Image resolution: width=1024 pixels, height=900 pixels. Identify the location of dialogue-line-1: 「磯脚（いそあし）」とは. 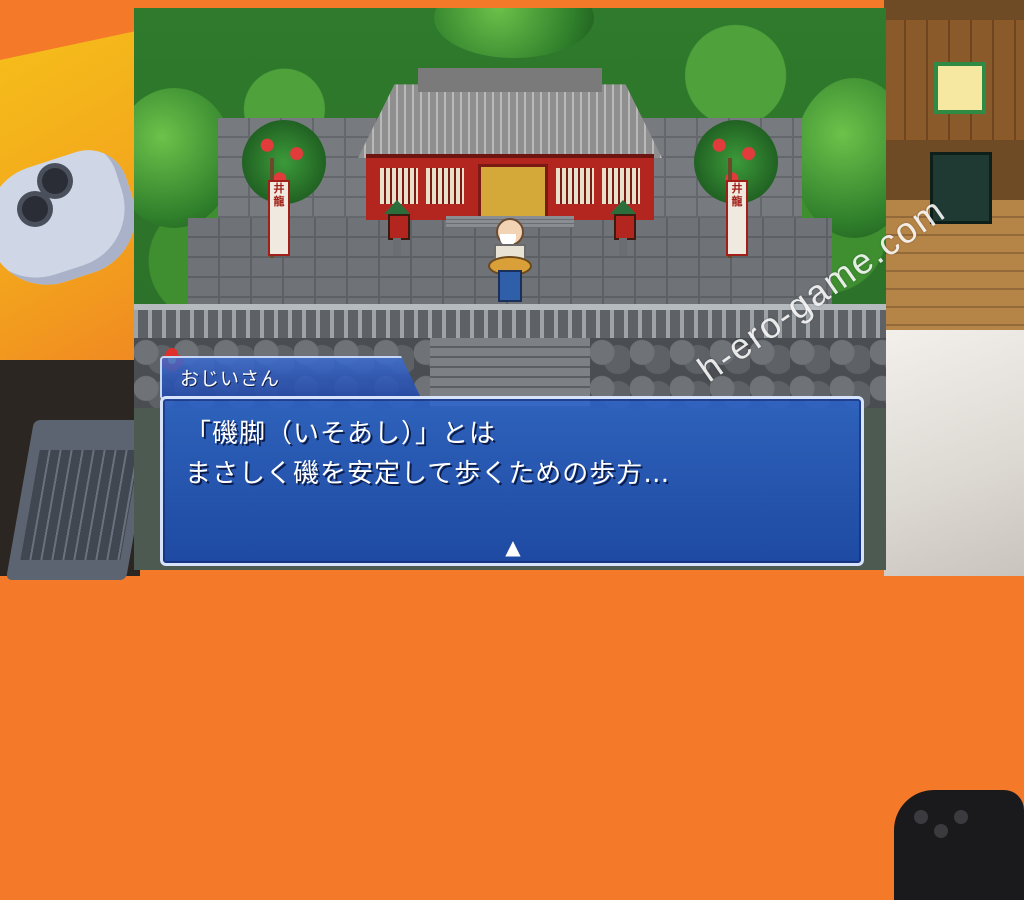
(341, 434).